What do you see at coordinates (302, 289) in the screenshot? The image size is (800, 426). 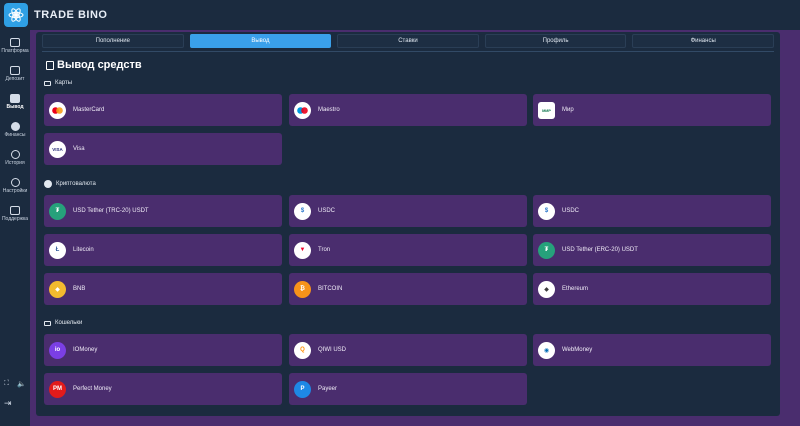 I see `bitcoin-icon: ₿` at bounding box center [302, 289].